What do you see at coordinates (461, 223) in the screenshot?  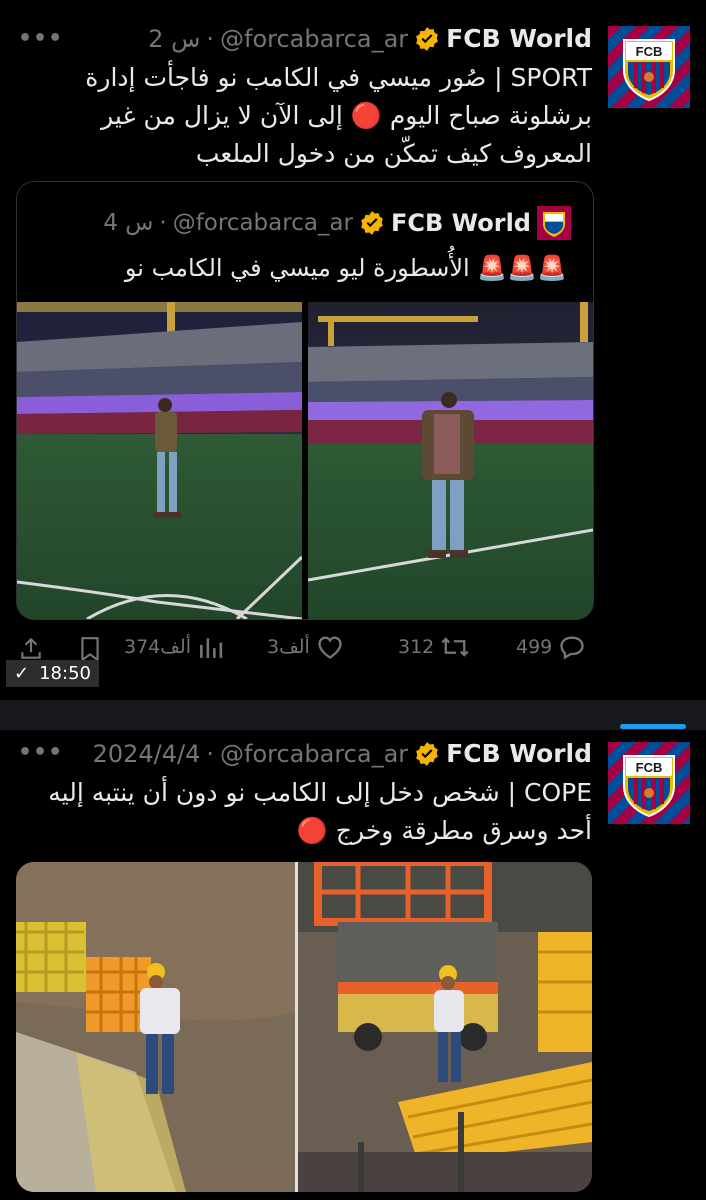 I see `quoted-account-name: FCB World` at bounding box center [461, 223].